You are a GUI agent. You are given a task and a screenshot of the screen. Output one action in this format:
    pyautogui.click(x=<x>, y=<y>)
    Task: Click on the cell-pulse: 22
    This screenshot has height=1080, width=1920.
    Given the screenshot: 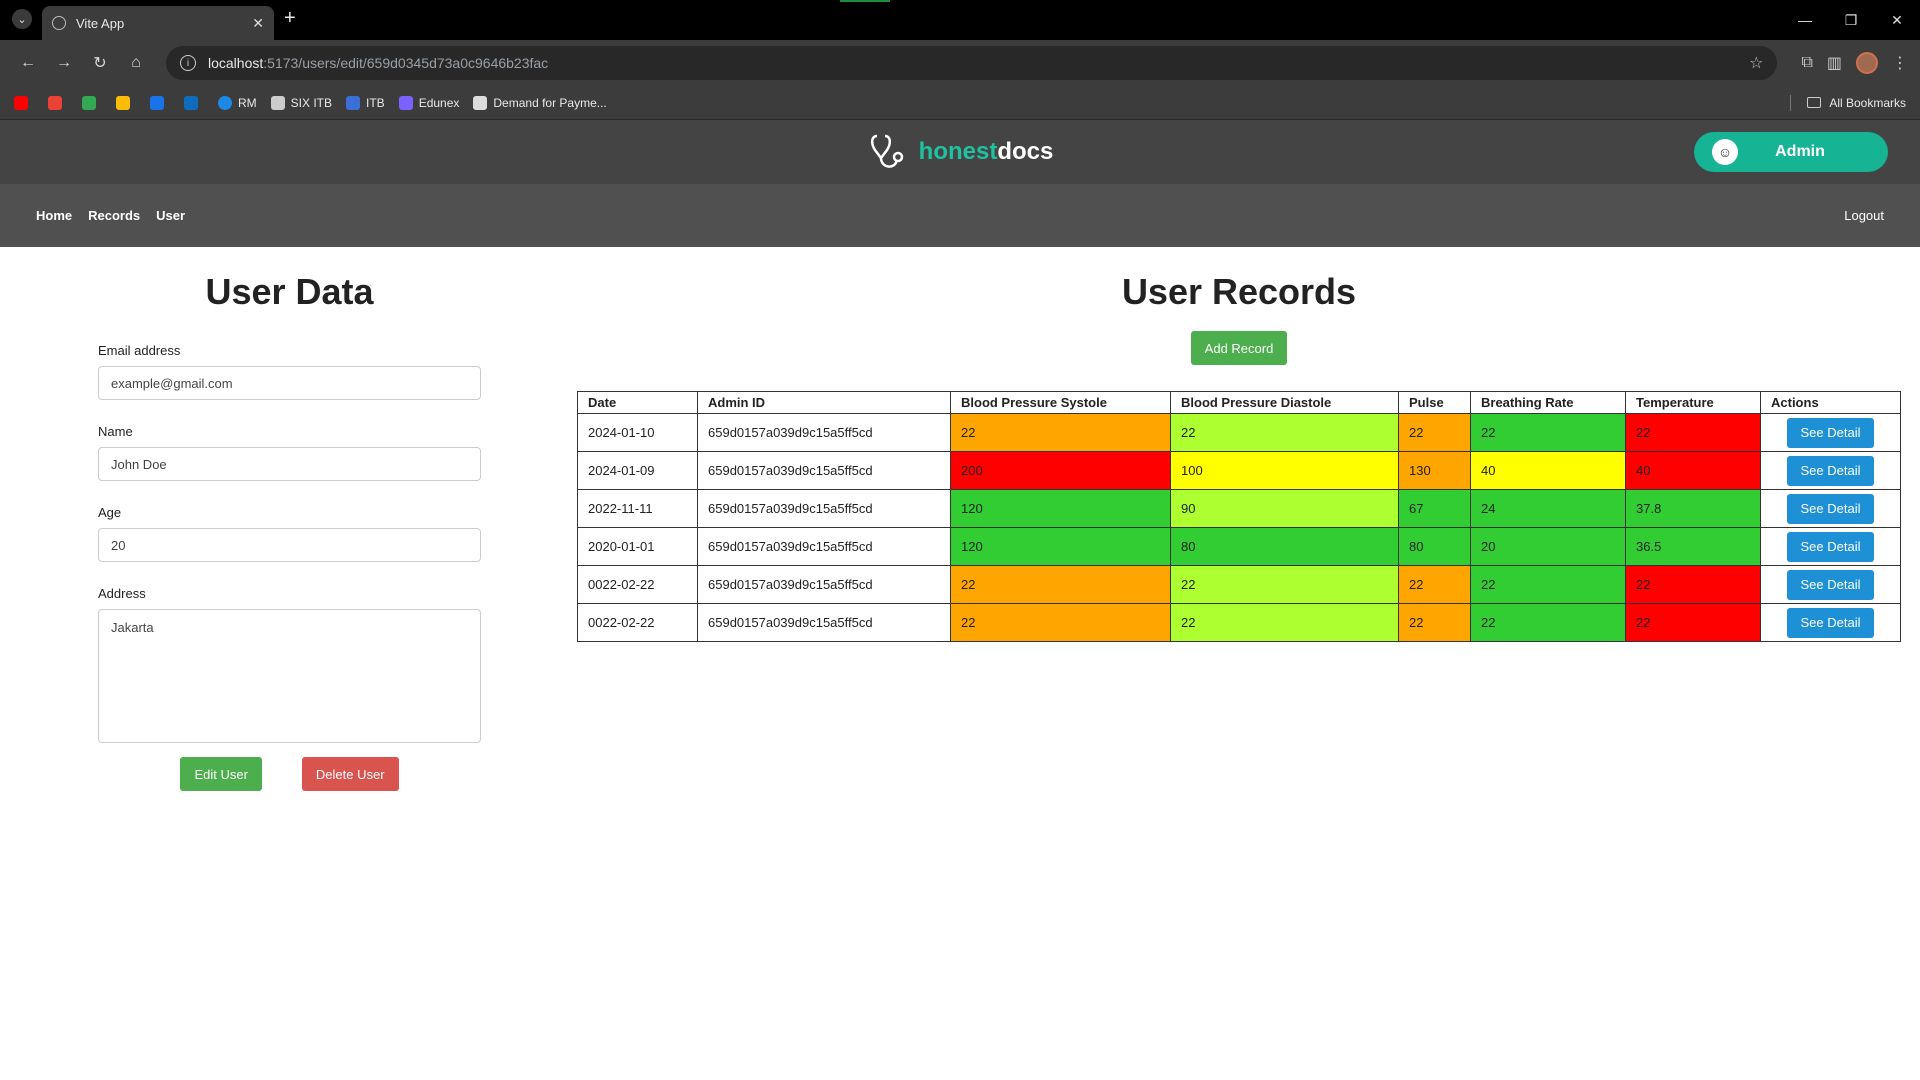 What is the action you would take?
    pyautogui.click(x=1434, y=622)
    